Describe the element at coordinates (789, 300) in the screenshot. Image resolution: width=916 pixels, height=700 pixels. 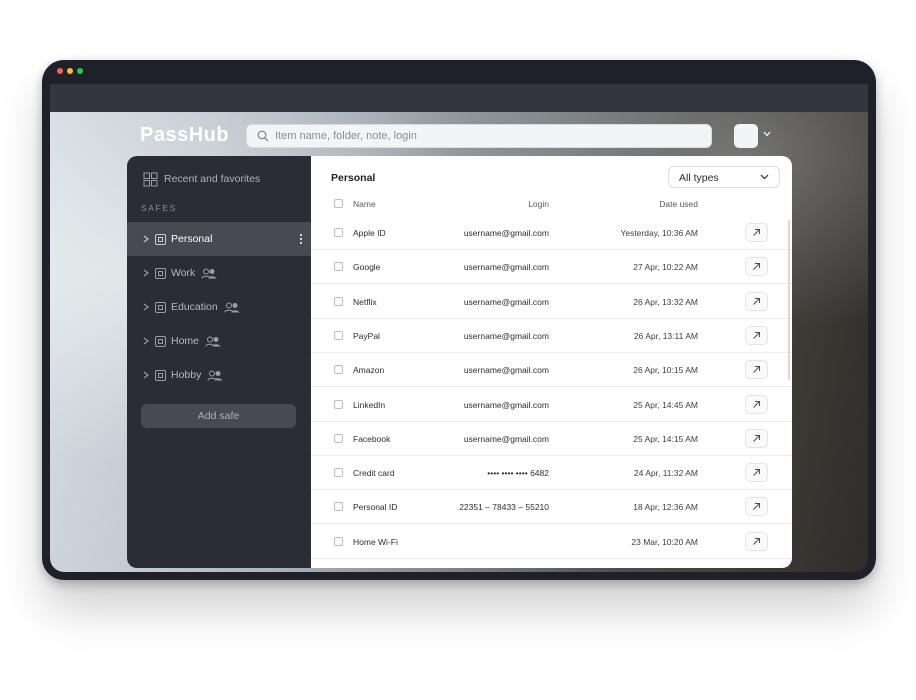
I see `scrollbar` at that location.